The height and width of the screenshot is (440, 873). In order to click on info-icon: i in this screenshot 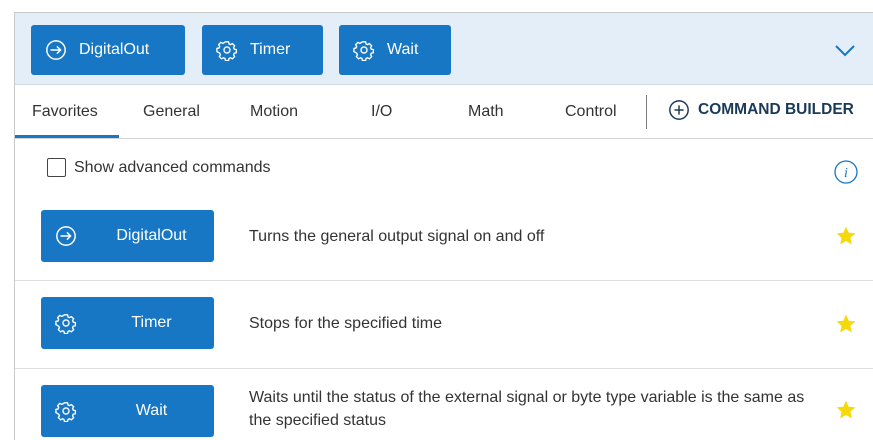, I will do `click(846, 172)`.